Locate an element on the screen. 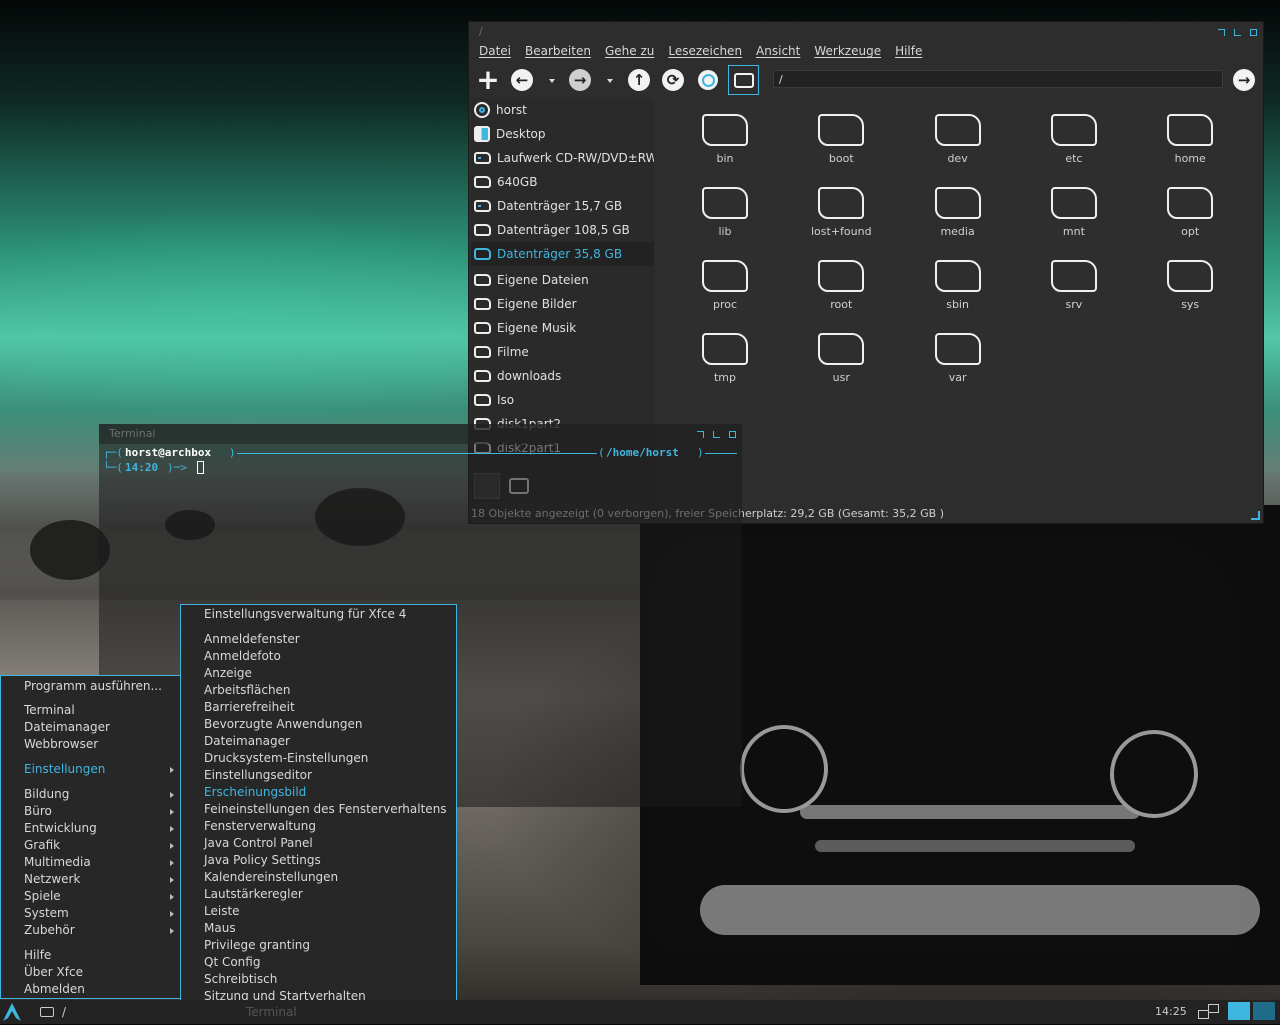  menu-category: Zubehör is located at coordinates (99, 930).